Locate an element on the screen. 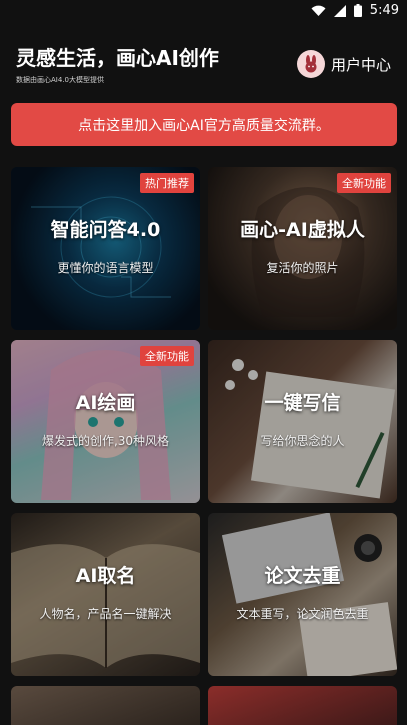 The height and width of the screenshot is (725, 407). battery-icon is located at coordinates (357, 10).